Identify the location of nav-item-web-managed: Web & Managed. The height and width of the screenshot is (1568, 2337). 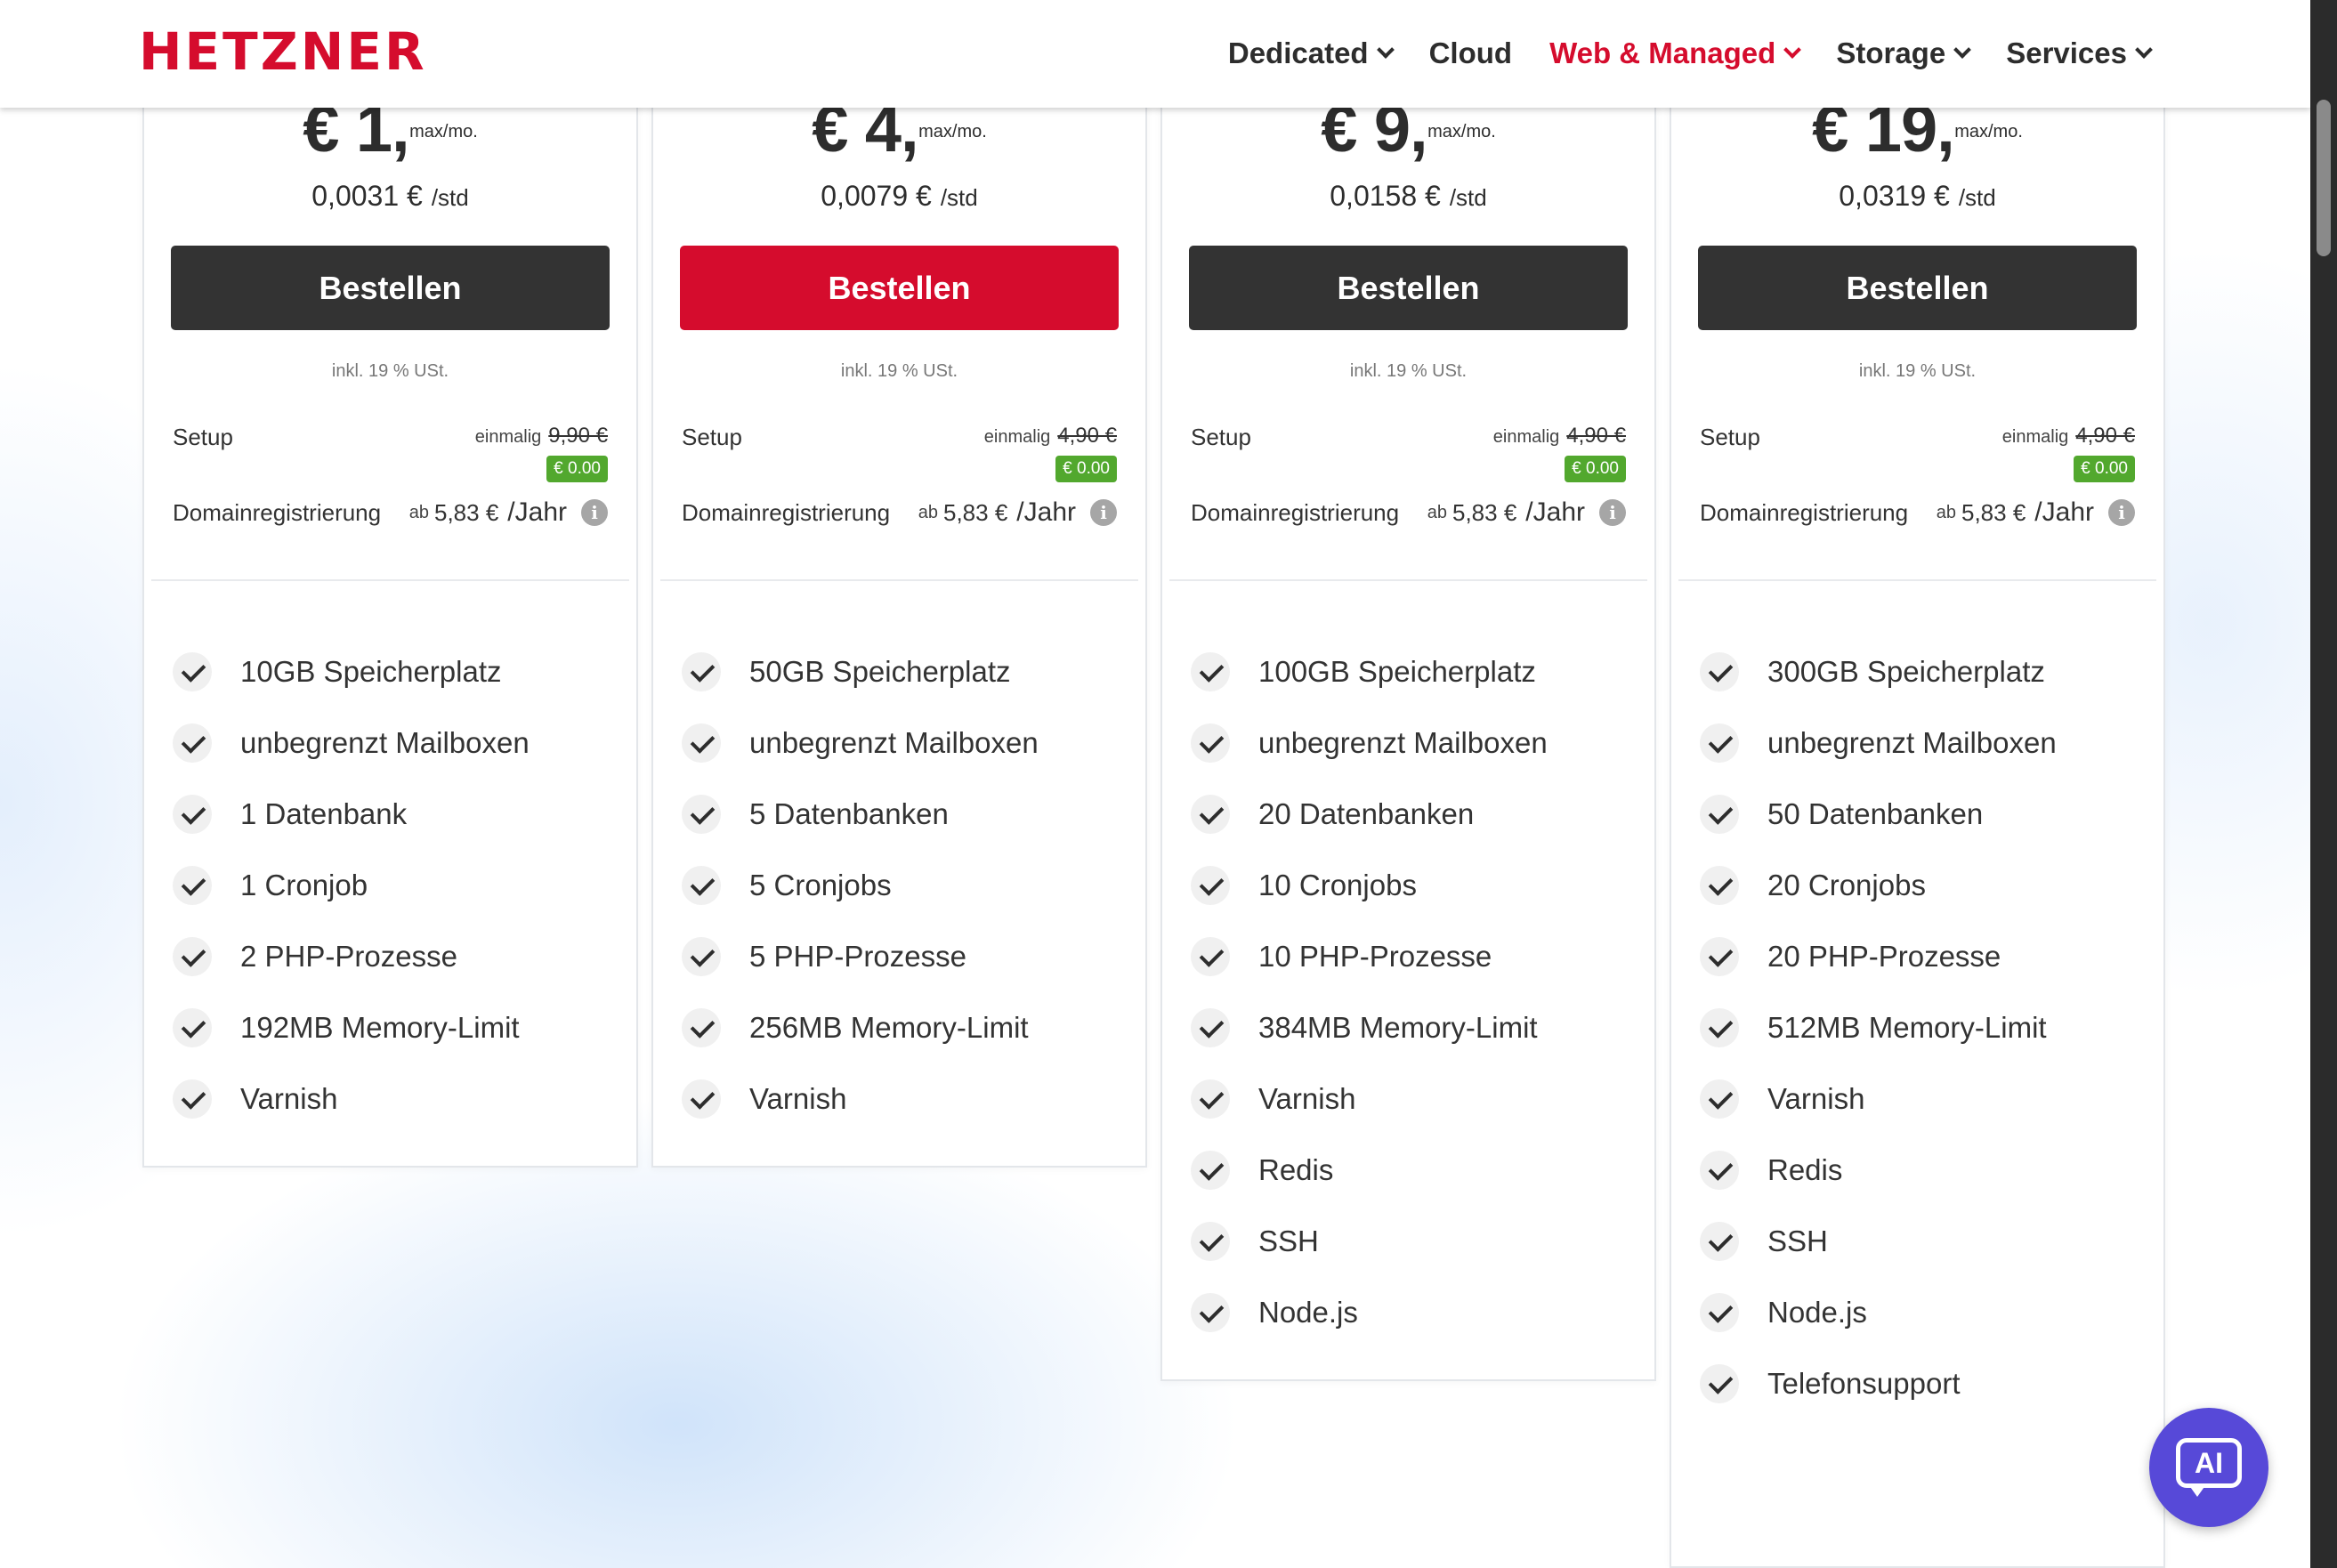
(1675, 53).